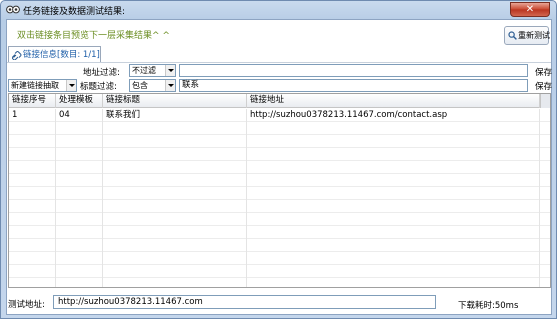 The height and width of the screenshot is (319, 557). I want to click on address-filter-mode-value: 不过滤, so click(144, 70).